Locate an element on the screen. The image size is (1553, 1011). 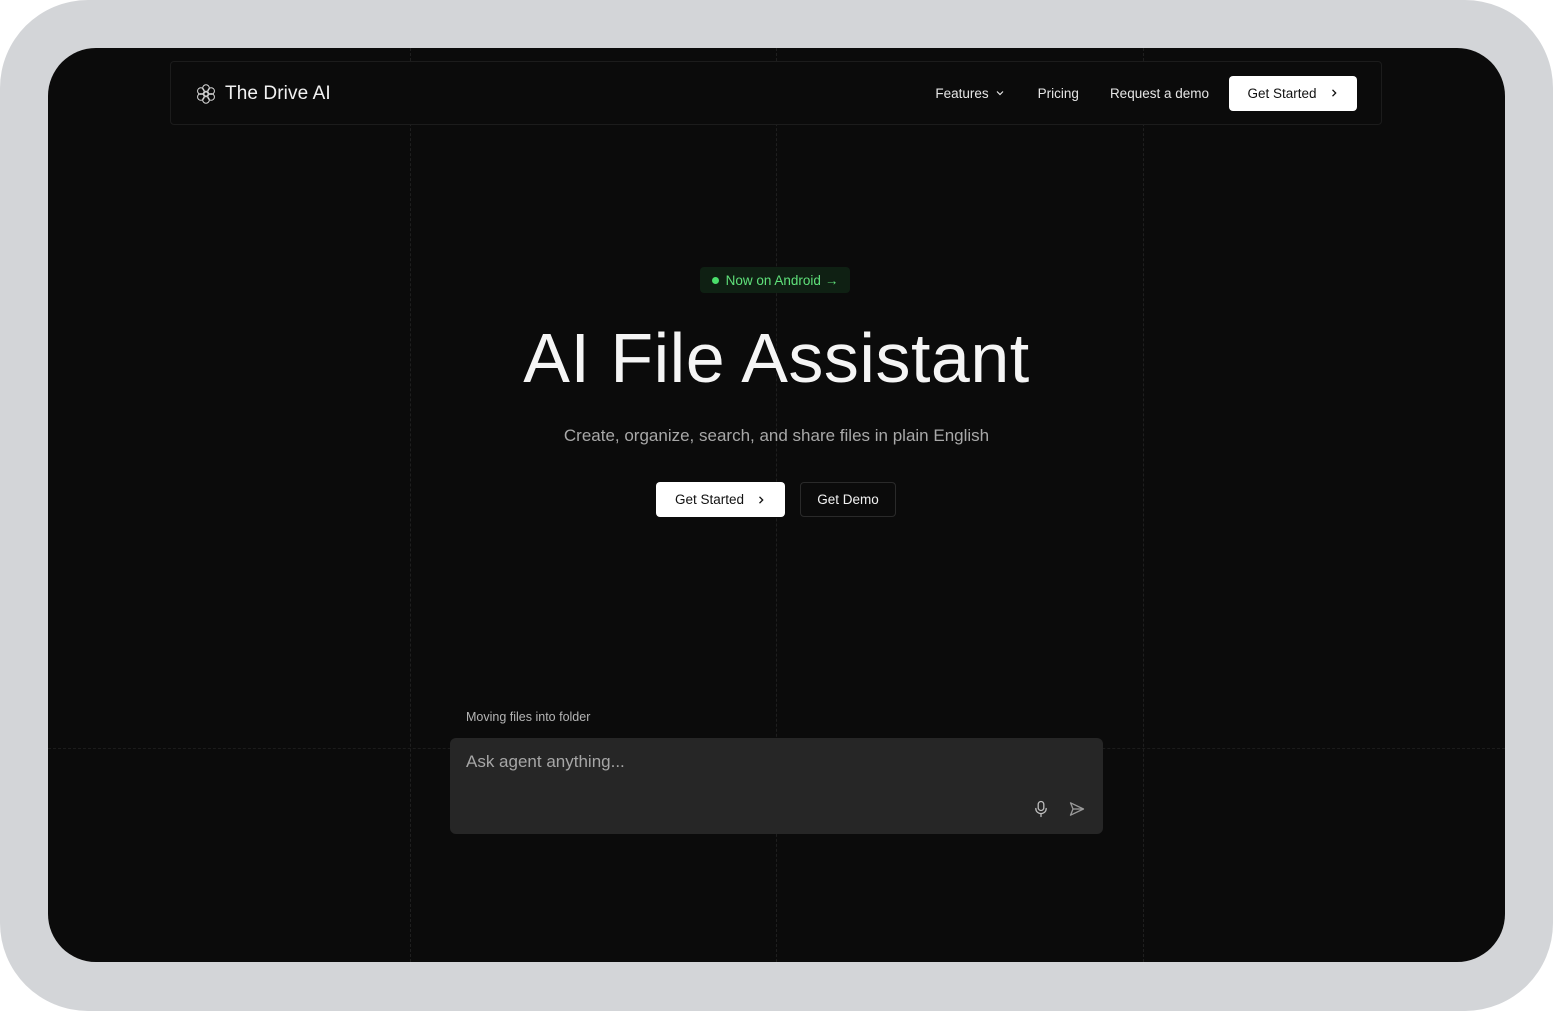
brand: The Drive AI is located at coordinates (263, 94).